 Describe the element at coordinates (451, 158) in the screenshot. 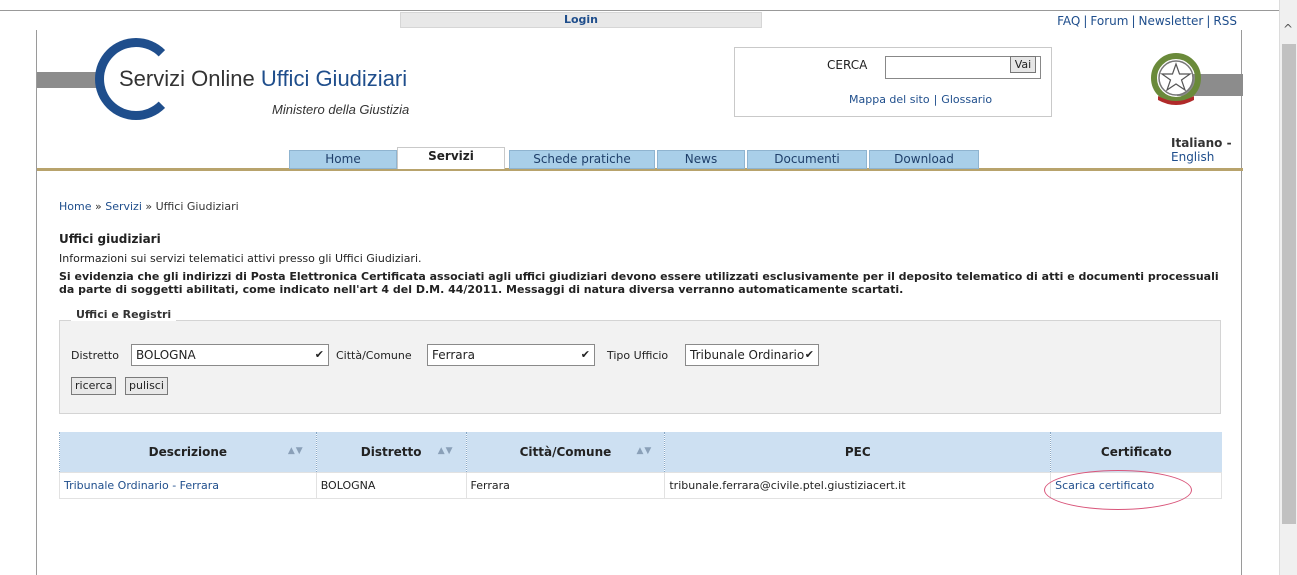

I see `tab-servizi: Servizi` at that location.